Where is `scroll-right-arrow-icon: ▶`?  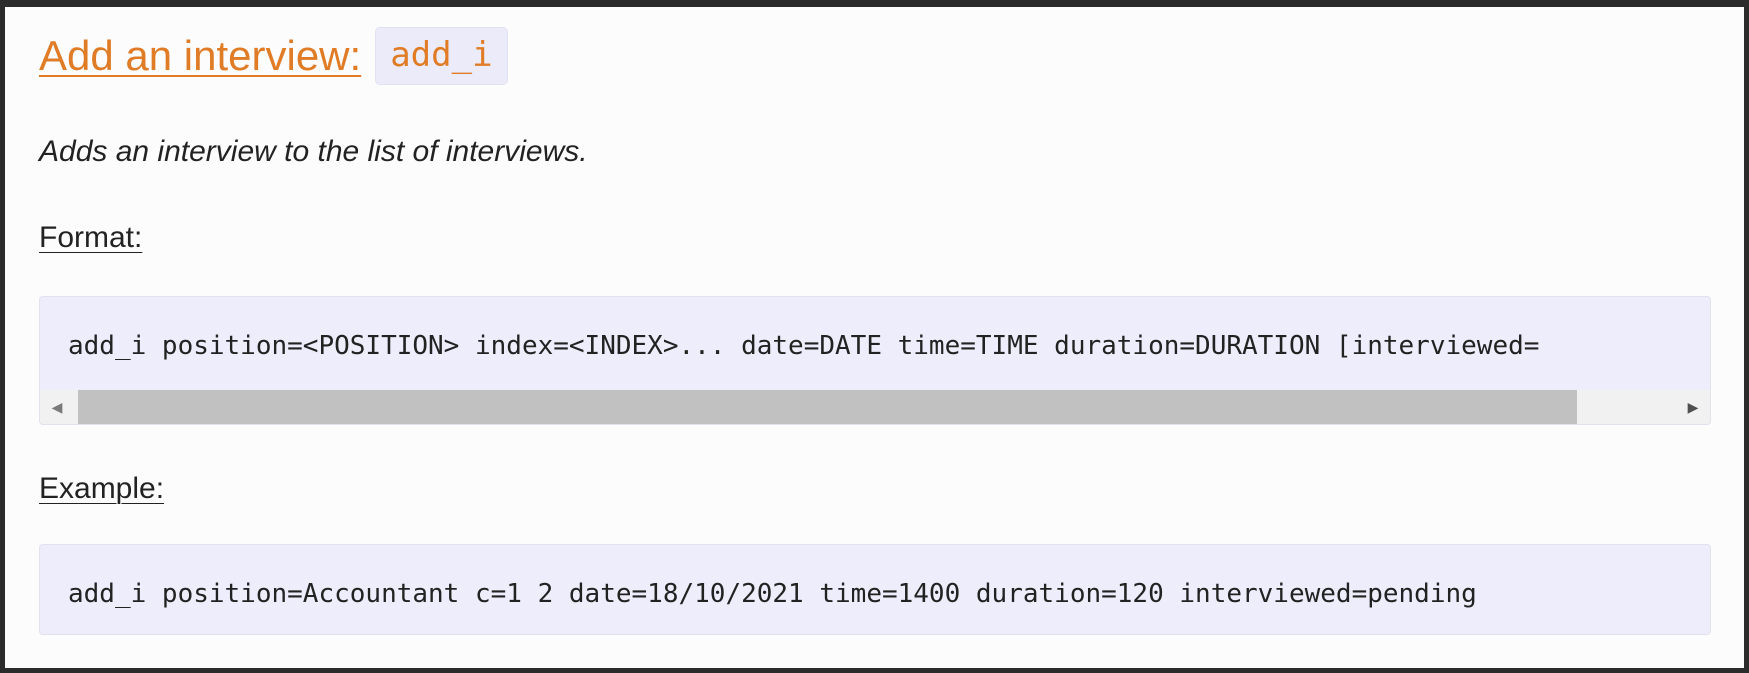
scroll-right-arrow-icon: ▶ is located at coordinates (1693, 407).